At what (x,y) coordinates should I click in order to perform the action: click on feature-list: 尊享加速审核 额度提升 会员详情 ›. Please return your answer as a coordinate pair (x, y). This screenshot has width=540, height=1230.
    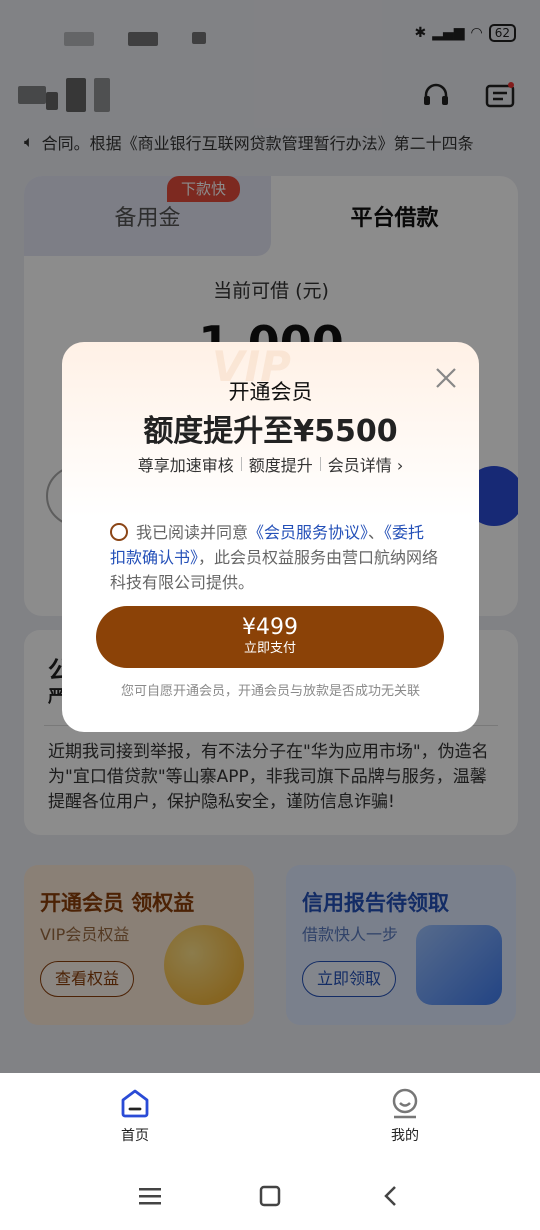
    Looking at the image, I should click on (270, 464).